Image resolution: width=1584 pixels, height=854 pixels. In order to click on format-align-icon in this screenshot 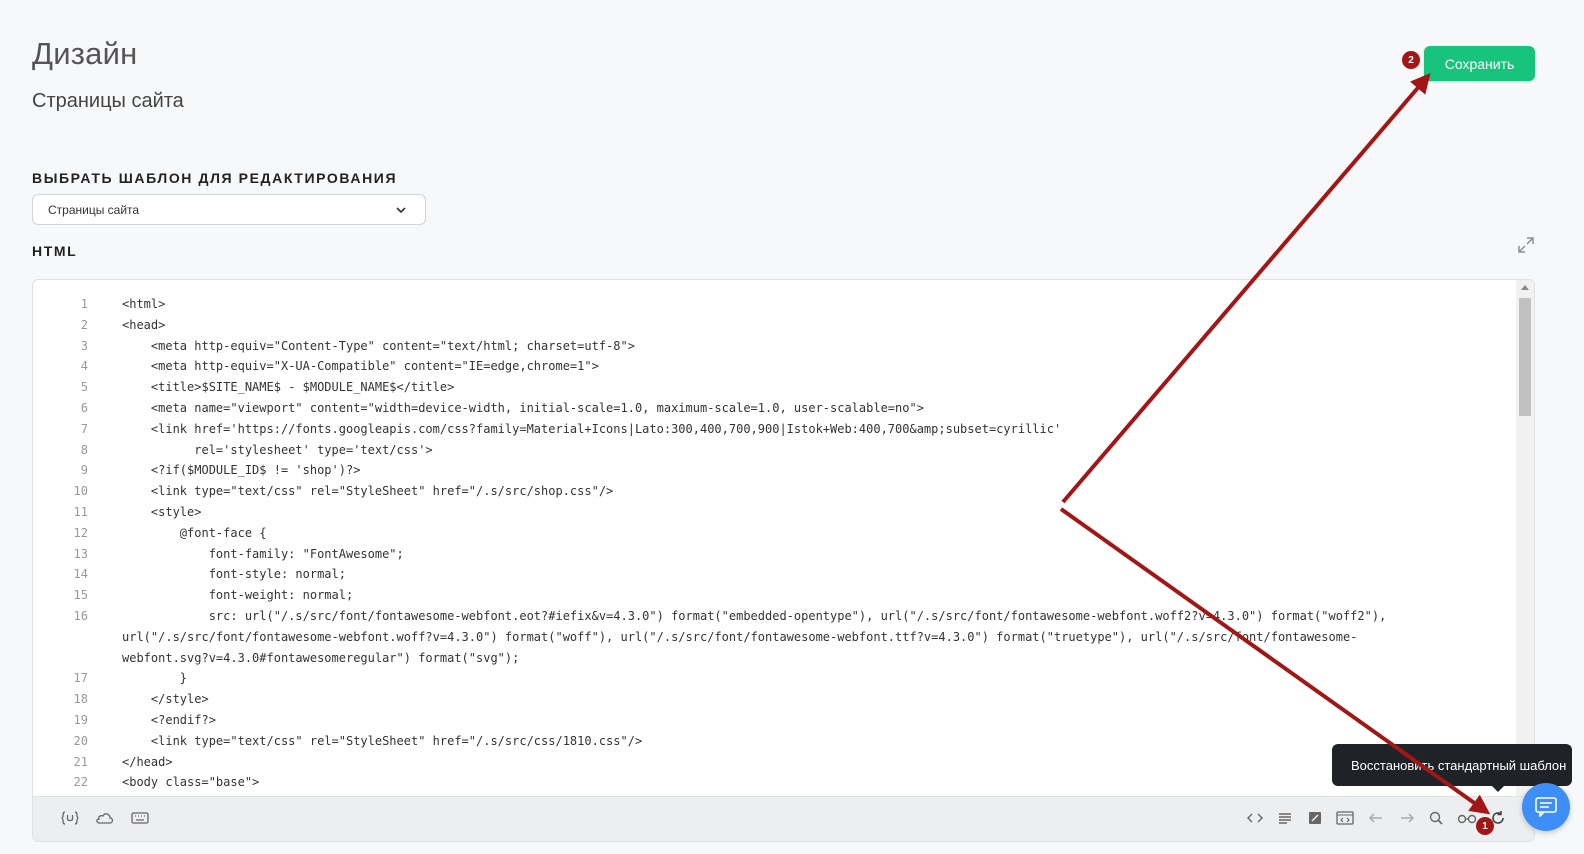, I will do `click(1285, 818)`.